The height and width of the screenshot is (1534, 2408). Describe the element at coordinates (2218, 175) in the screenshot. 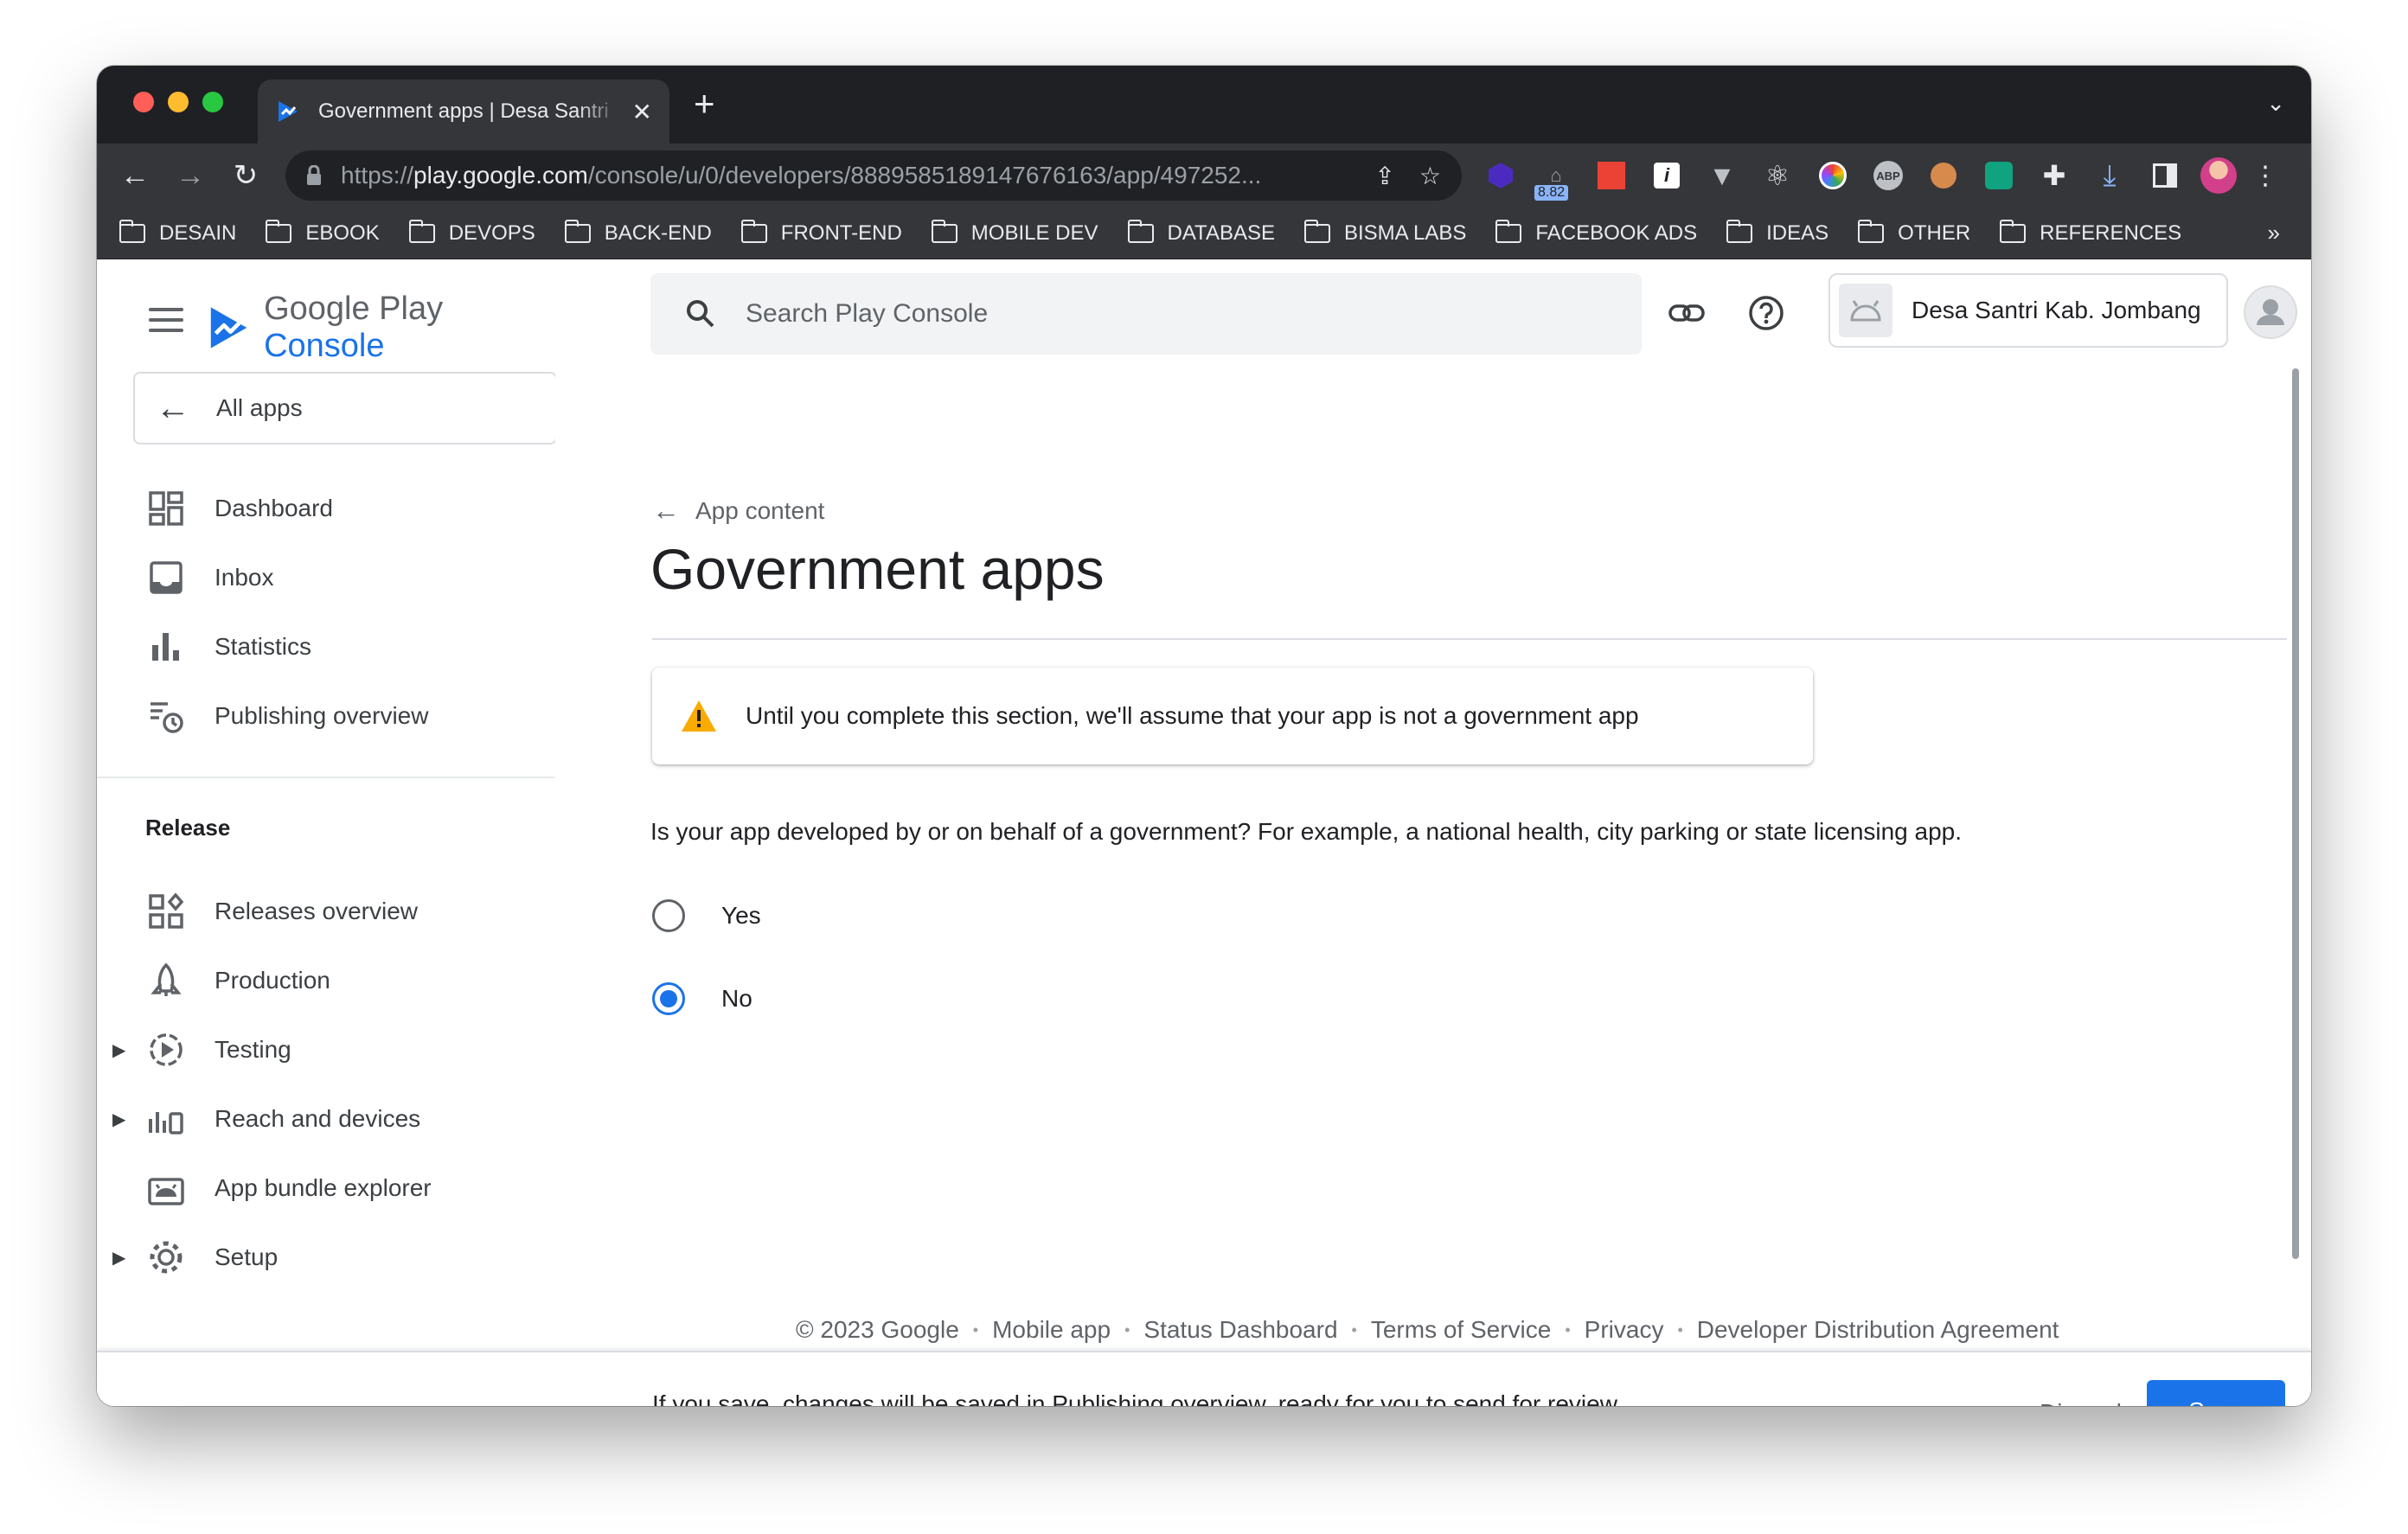

I see `browser-profile-avatar` at that location.